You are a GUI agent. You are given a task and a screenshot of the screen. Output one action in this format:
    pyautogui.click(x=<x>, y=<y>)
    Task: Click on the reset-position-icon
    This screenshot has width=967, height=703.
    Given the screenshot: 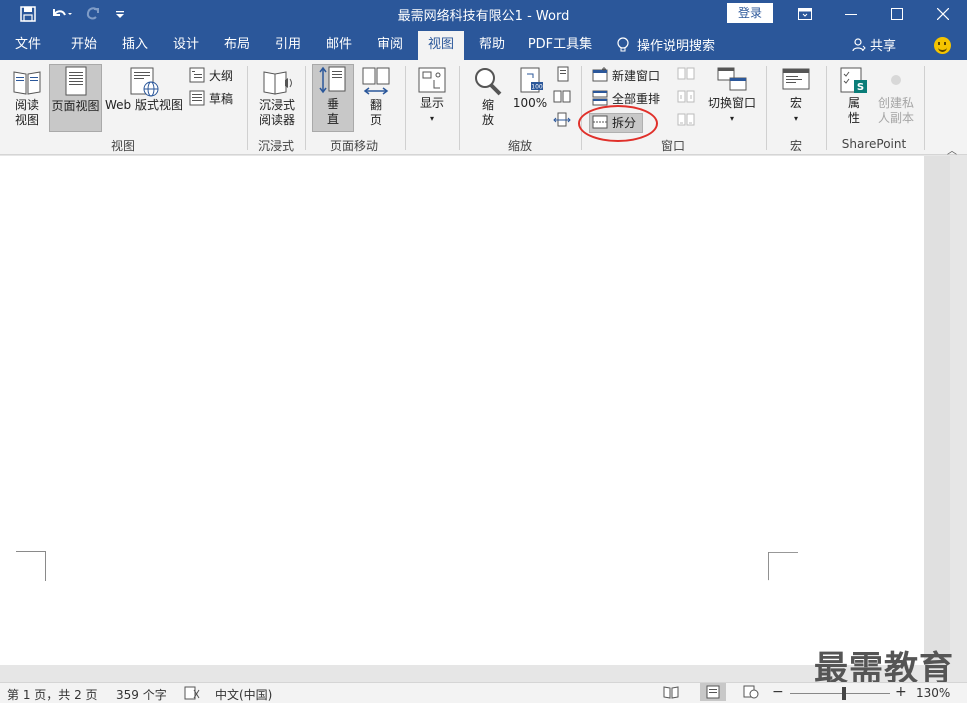 What is the action you would take?
    pyautogui.click(x=686, y=119)
    